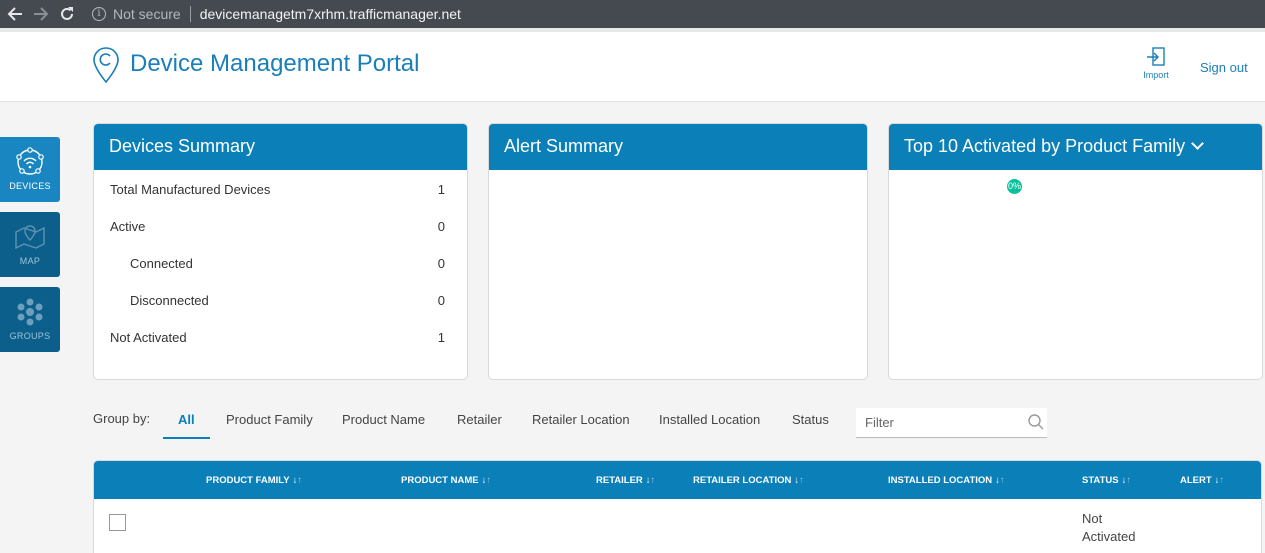 This screenshot has width=1265, height=553. I want to click on groups-icon, so click(30, 312).